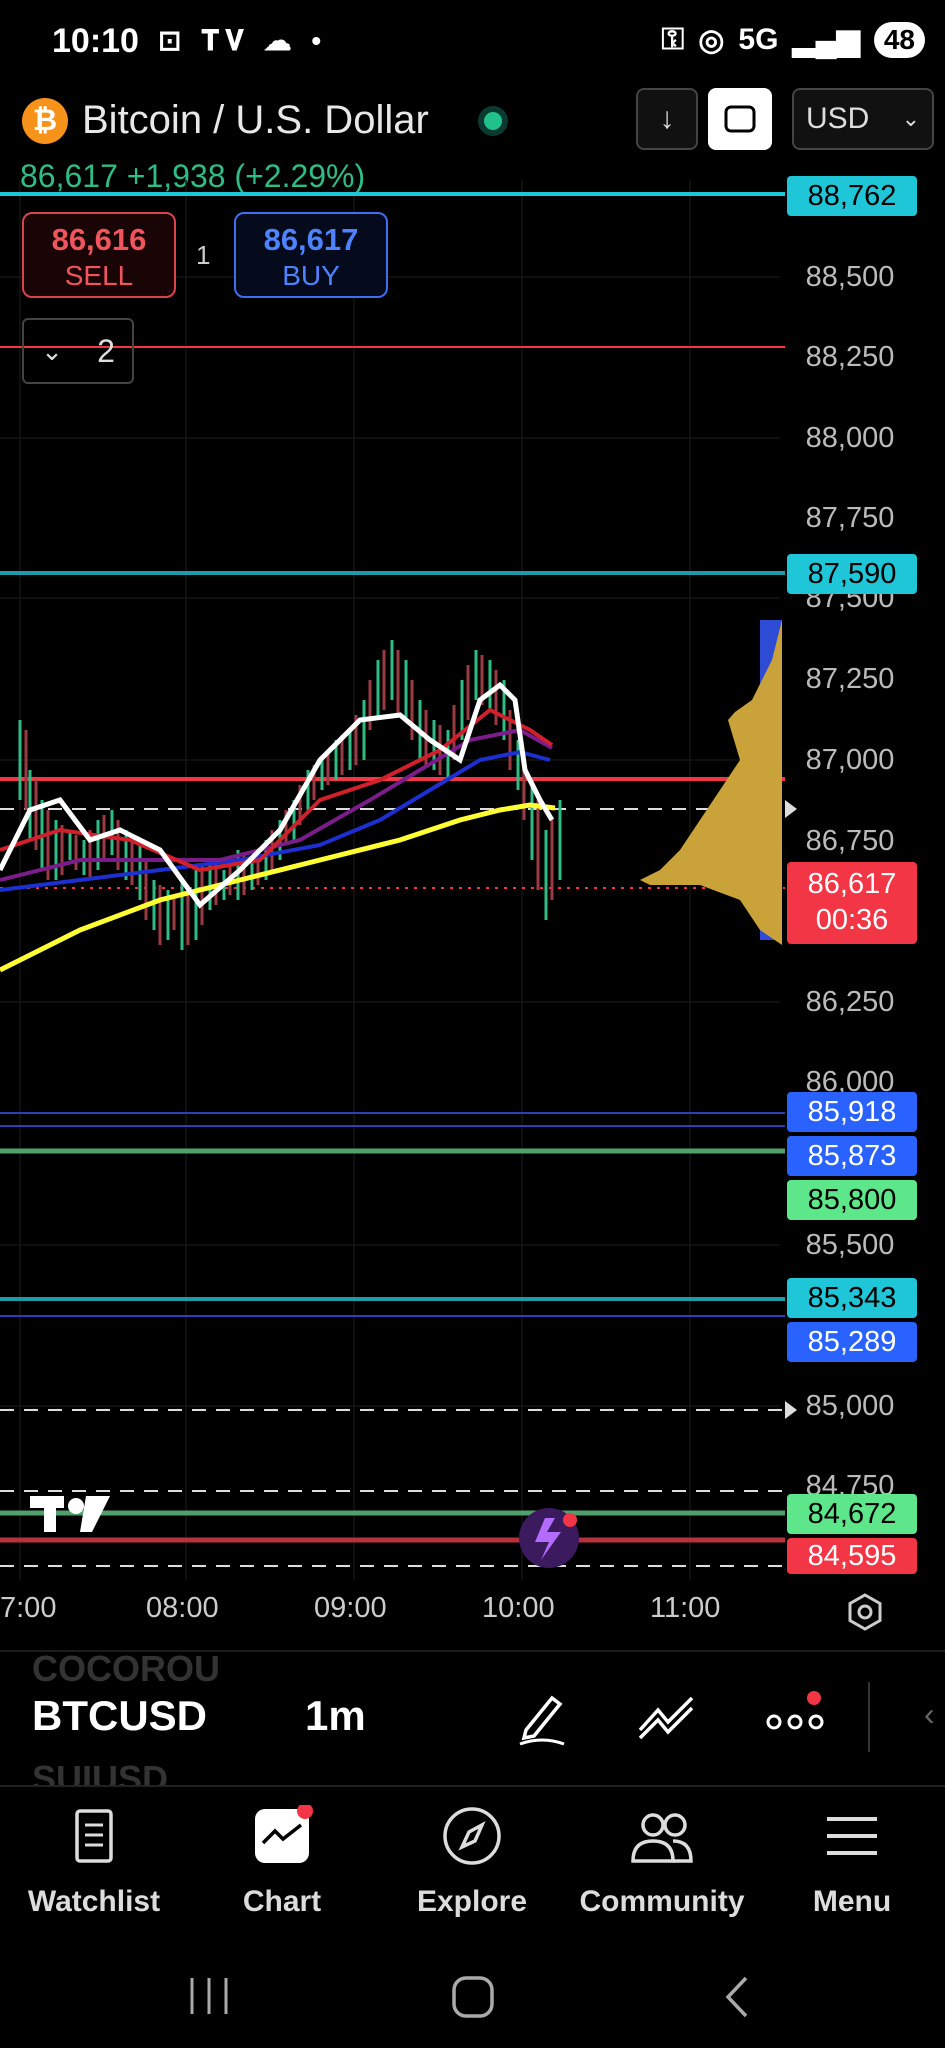 The width and height of the screenshot is (945, 2048). I want to click on price-axis-label: 88,250, so click(850, 357).